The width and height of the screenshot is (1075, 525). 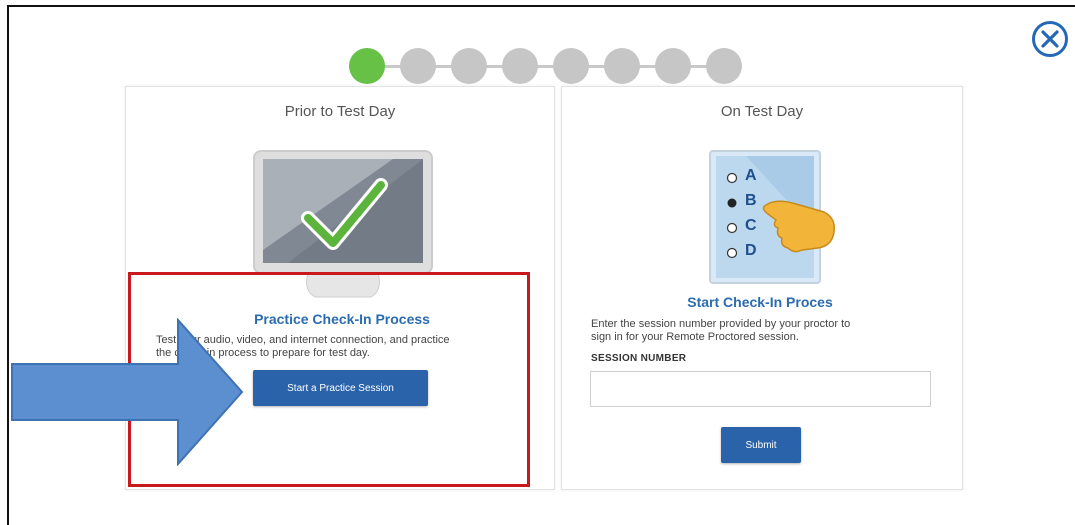 I want to click on session-number-label: SESSION NUMBER, so click(x=639, y=358).